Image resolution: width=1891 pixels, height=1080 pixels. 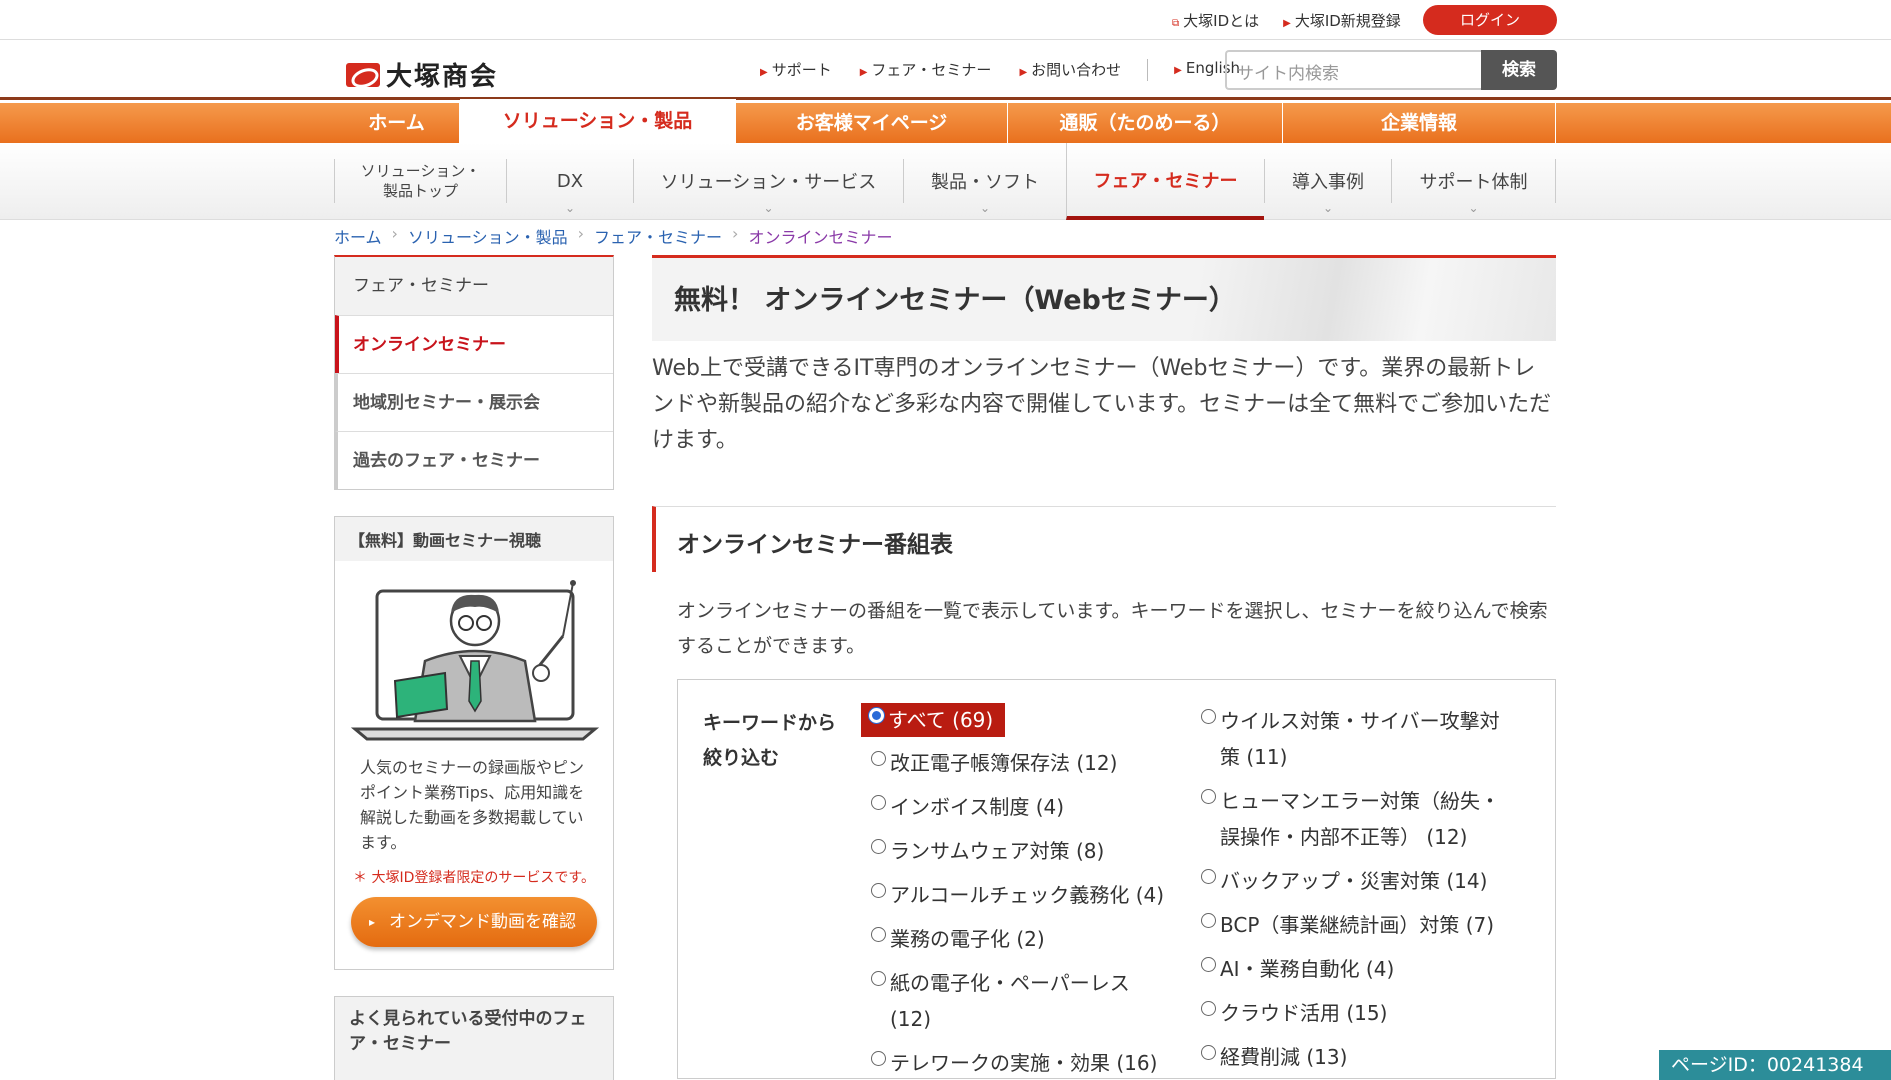 What do you see at coordinates (1104, 539) in the screenshot?
I see `section-title: オンラインセミナー番組表` at bounding box center [1104, 539].